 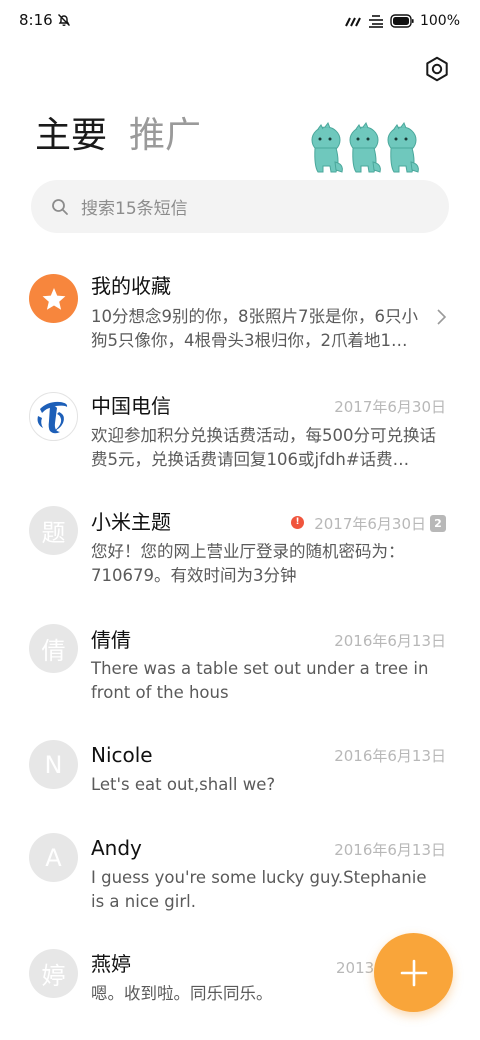 I want to click on chevron-right-icon, so click(x=442, y=317).